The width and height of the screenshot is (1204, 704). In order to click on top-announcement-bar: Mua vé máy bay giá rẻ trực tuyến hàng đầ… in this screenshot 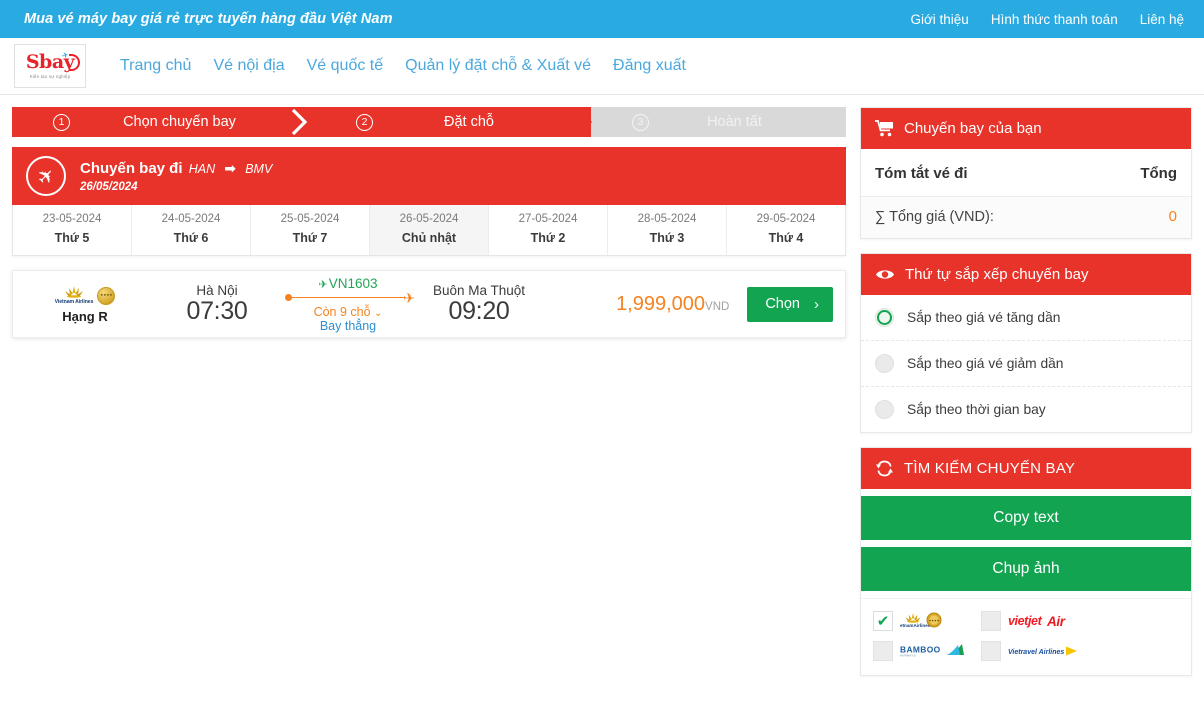, I will do `click(602, 19)`.